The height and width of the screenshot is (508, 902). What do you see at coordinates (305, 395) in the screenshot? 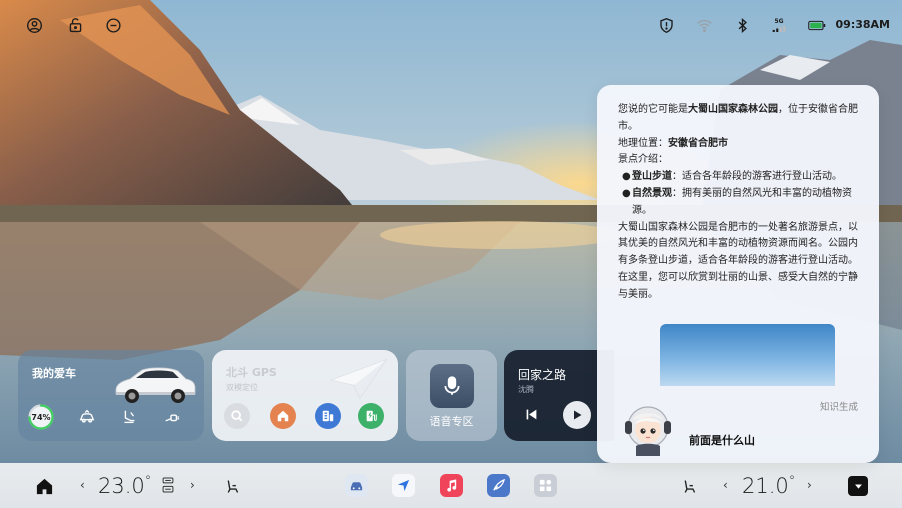
I see `gps-widget: 北斗 GPS 双模定位` at bounding box center [305, 395].